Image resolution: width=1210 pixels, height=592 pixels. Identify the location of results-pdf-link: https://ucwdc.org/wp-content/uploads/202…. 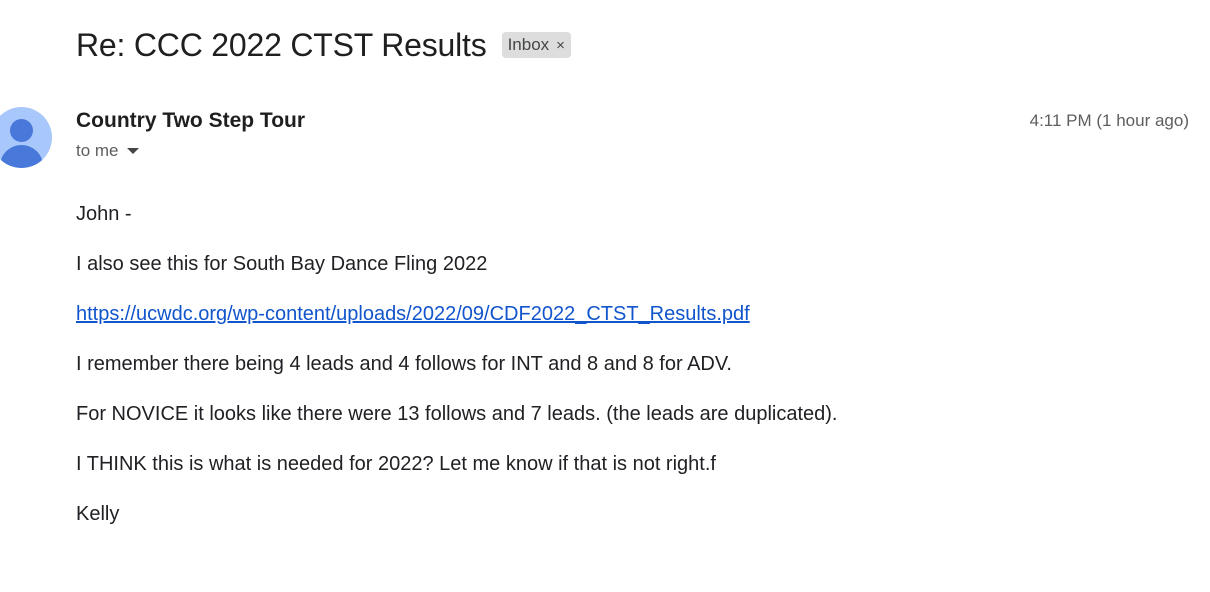
(413, 314).